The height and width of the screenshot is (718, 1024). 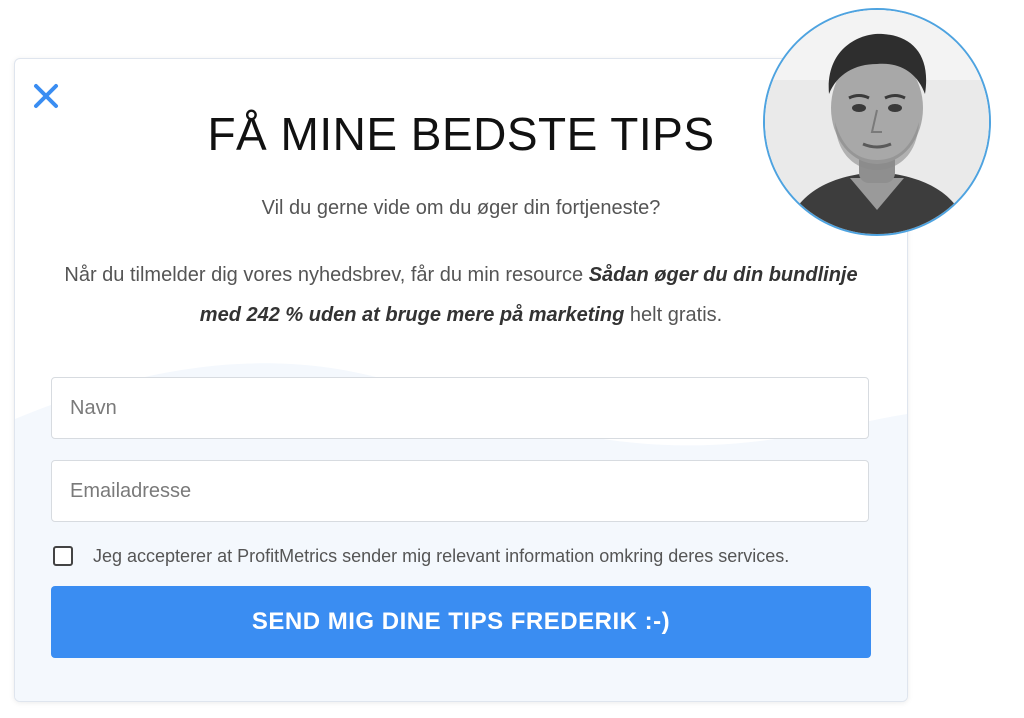 I want to click on profile-photo, so click(x=877, y=122).